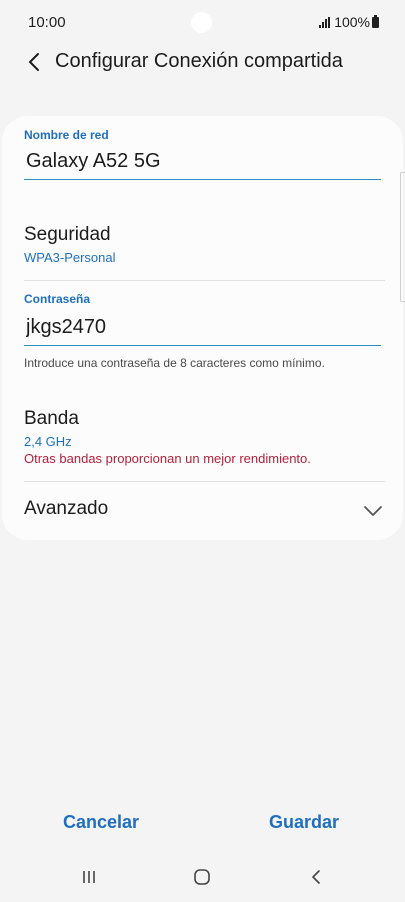 This screenshot has width=405, height=902. I want to click on page-title: Configurar Conexión compartida, so click(199, 61).